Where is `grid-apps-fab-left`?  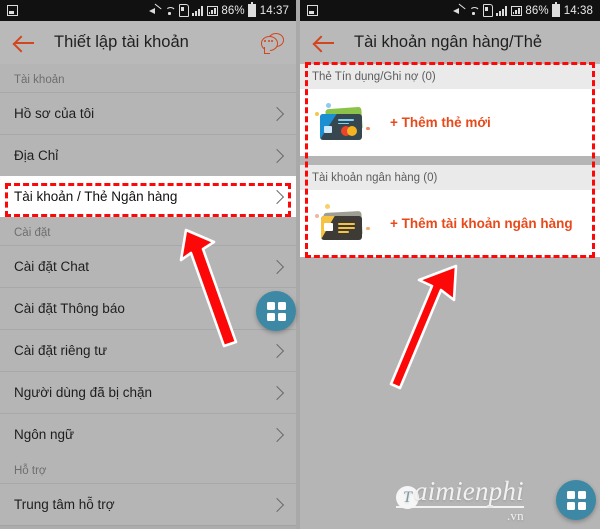
grid-apps-fab-left is located at coordinates (276, 311).